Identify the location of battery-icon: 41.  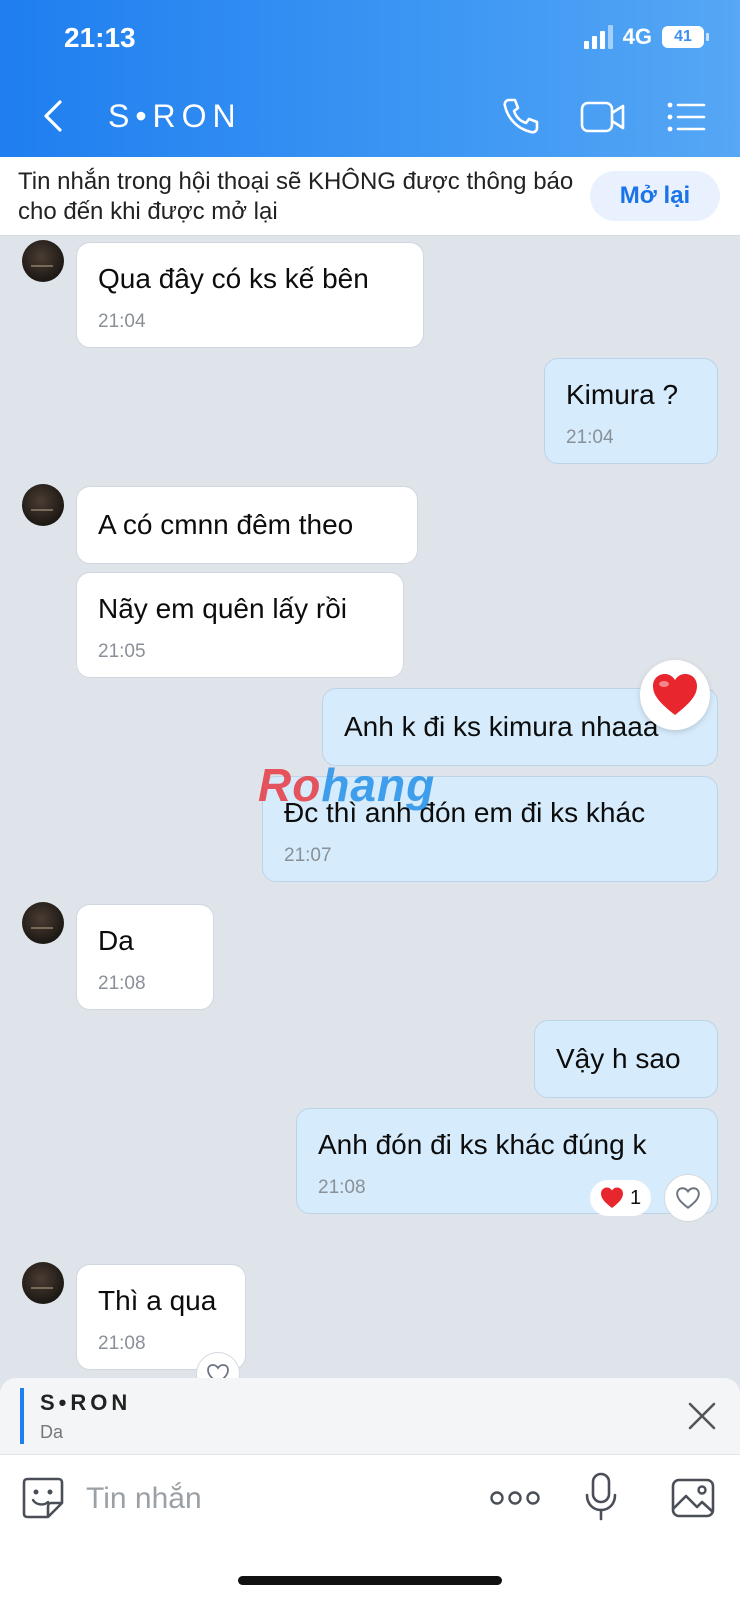
(685, 37).